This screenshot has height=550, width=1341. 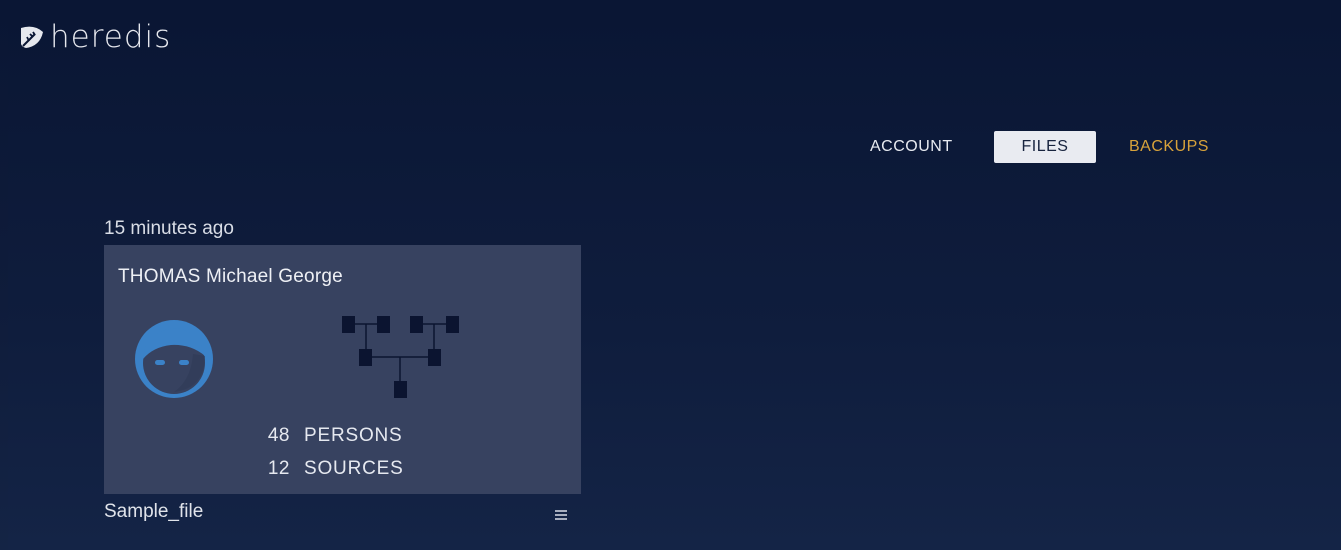 What do you see at coordinates (153, 512) in the screenshot?
I see `file-name: Sample_file` at bounding box center [153, 512].